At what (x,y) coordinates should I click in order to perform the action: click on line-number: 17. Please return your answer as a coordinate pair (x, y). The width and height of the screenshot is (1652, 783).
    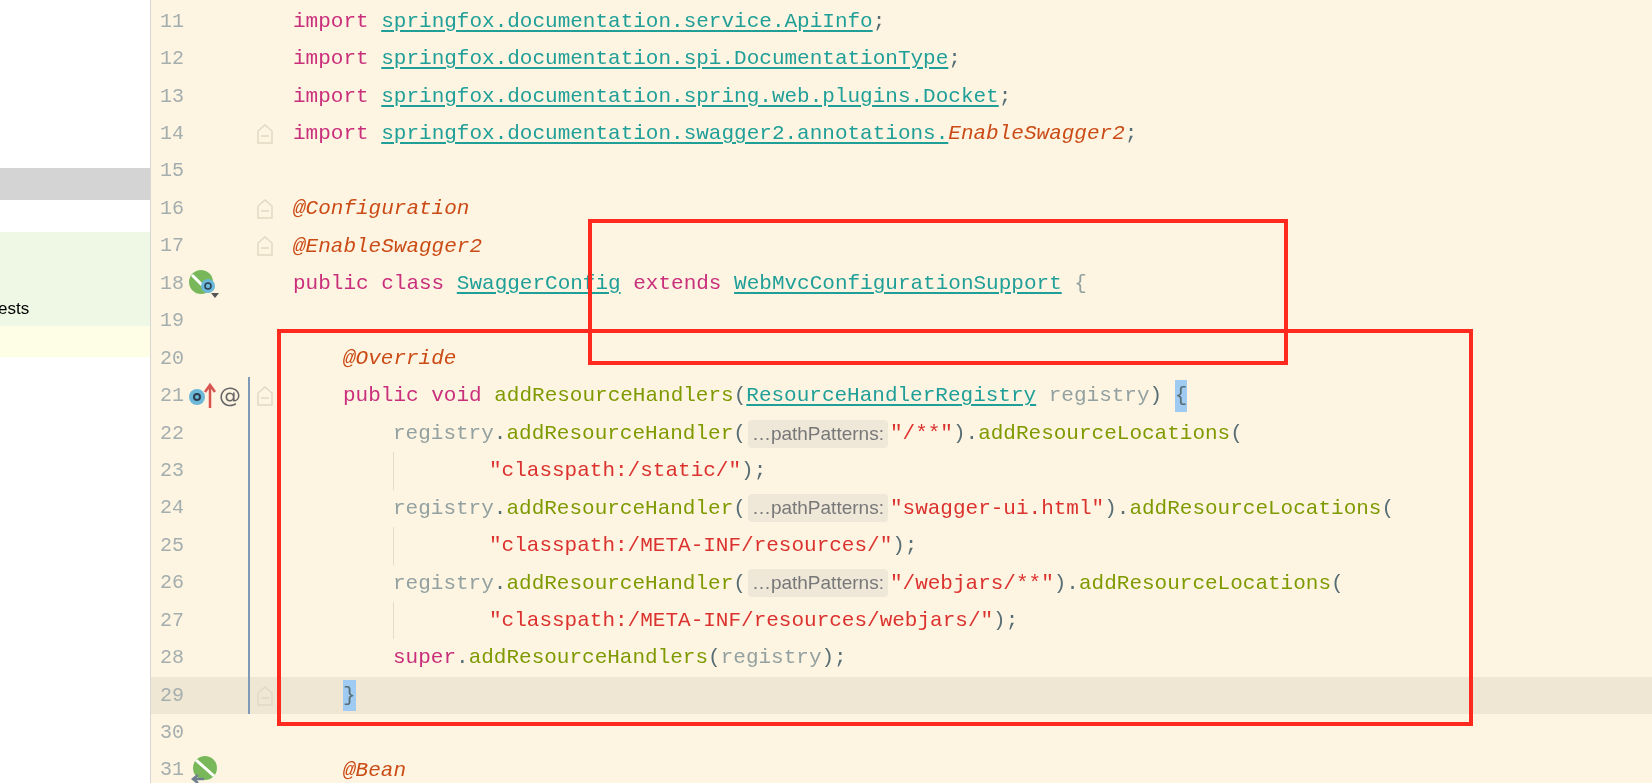
    Looking at the image, I should click on (172, 246).